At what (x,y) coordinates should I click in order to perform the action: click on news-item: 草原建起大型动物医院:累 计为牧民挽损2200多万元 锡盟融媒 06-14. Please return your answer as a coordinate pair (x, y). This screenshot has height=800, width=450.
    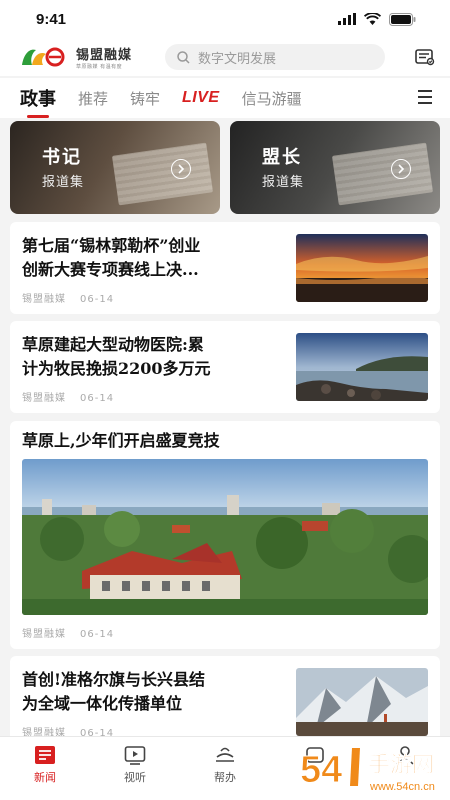
    Looking at the image, I should click on (225, 367).